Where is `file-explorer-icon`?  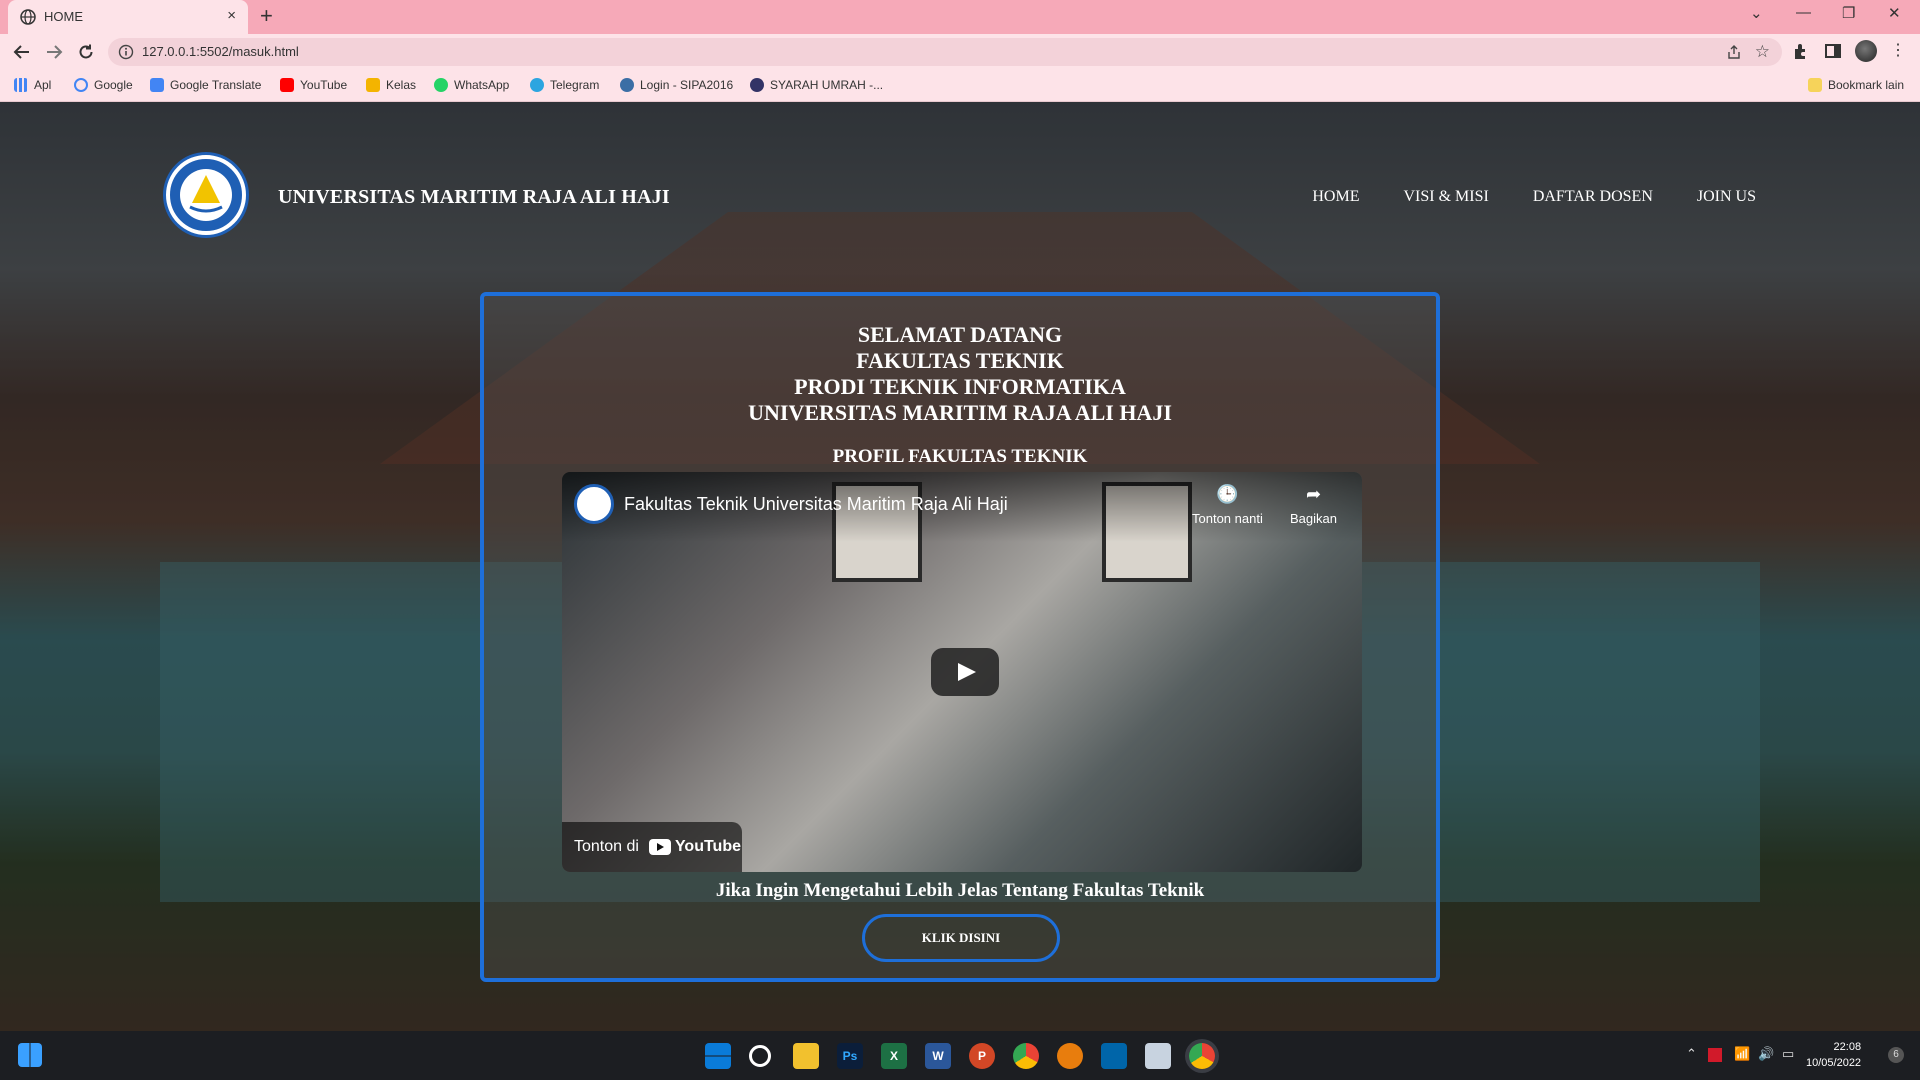 file-explorer-icon is located at coordinates (806, 1056).